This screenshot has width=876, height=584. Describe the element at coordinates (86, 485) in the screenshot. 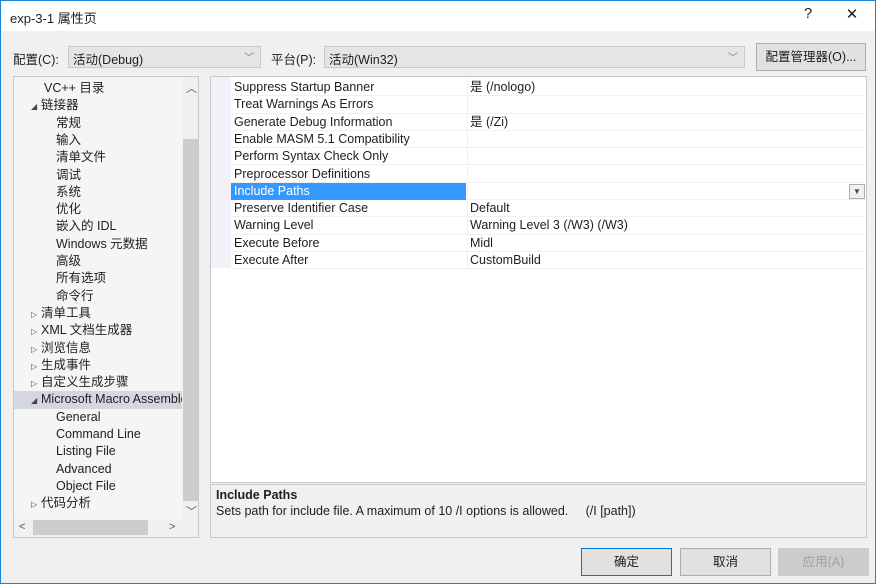

I see `tree-item-label: Object File` at that location.